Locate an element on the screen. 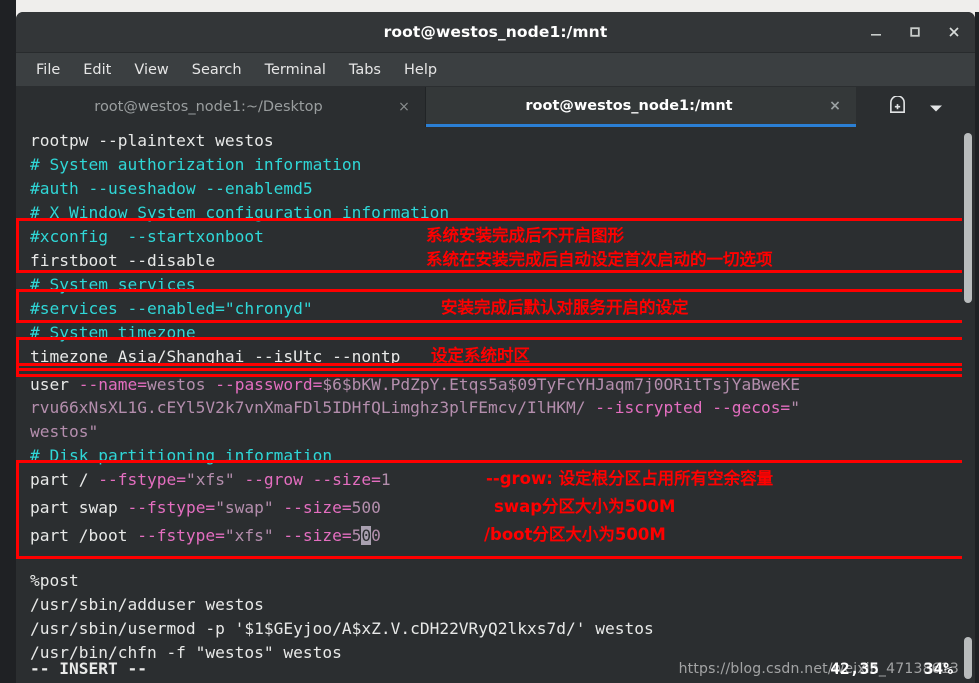 This screenshot has width=979, height=683. terminal-text: # Disk partitioning information is located at coordinates (181, 455).